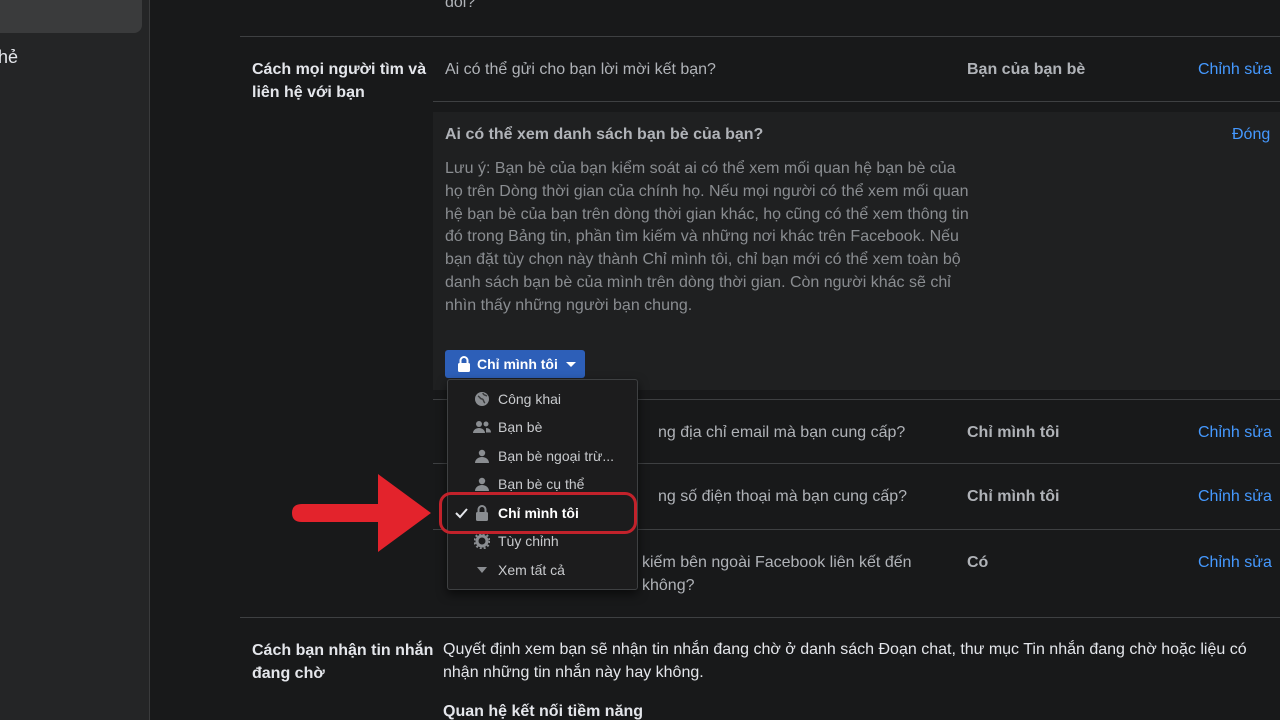  What do you see at coordinates (9, 57) in the screenshot?
I see `sidebar-item-label: hẻ` at bounding box center [9, 57].